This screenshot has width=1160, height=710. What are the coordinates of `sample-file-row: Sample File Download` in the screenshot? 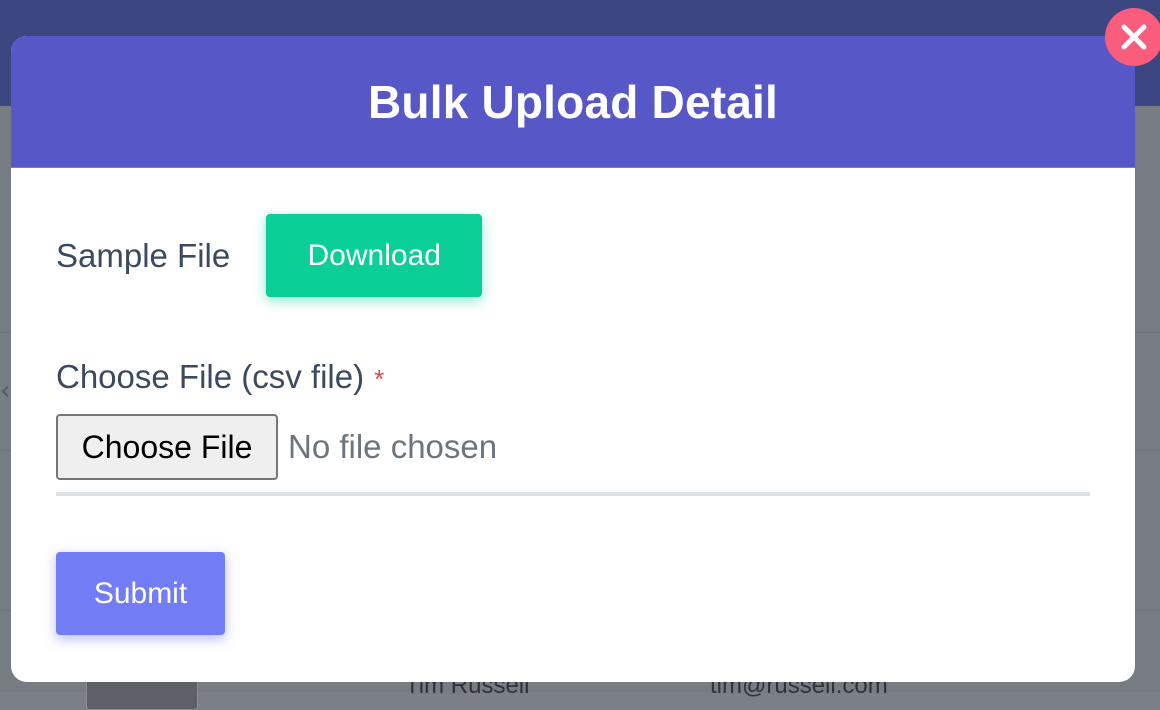 It's located at (269, 255).